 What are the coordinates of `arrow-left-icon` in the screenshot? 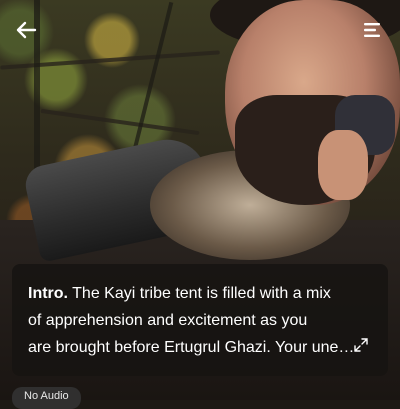 It's located at (26, 30).